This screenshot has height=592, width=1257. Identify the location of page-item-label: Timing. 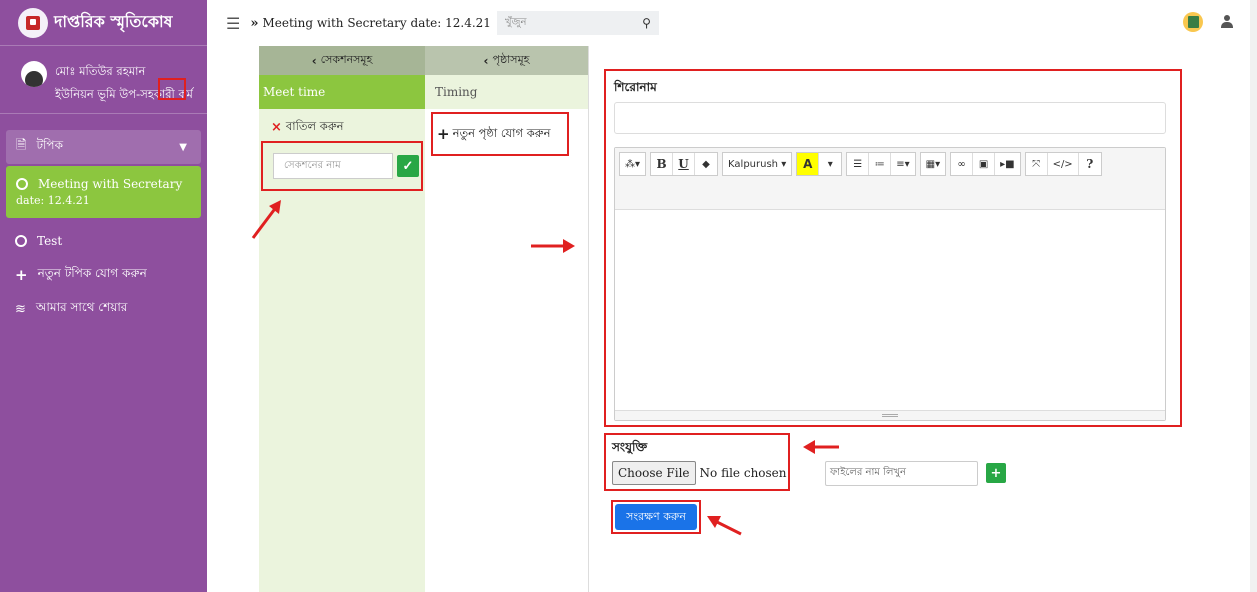
(456, 92).